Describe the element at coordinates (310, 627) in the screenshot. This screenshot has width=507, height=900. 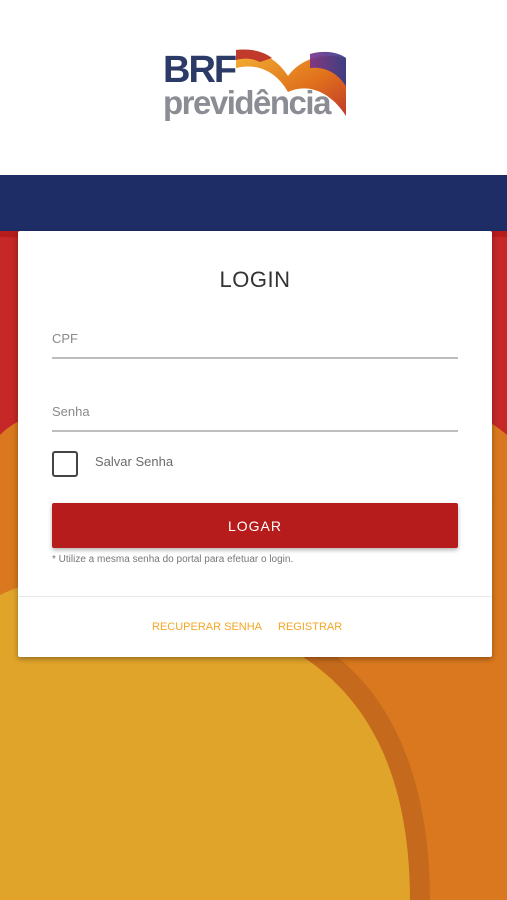
I see `register-link: REGISTRAR` at that location.